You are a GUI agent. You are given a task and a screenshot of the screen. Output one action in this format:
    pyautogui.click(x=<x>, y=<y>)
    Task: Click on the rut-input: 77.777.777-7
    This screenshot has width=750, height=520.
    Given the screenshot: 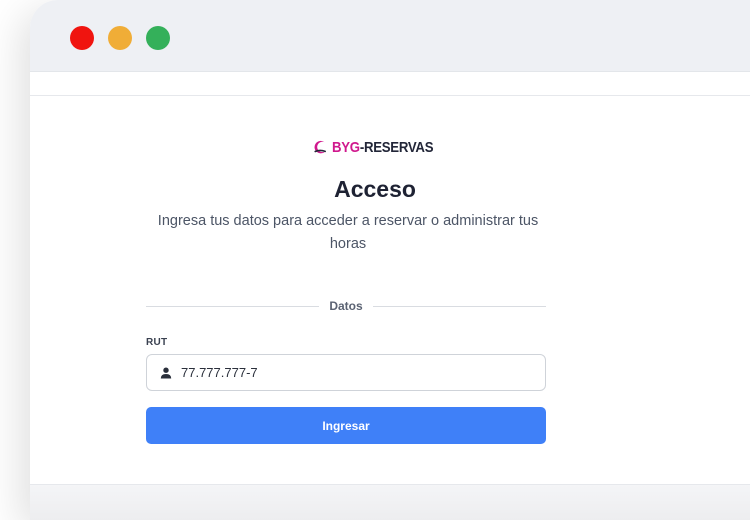 What is the action you would take?
    pyautogui.click(x=346, y=372)
    